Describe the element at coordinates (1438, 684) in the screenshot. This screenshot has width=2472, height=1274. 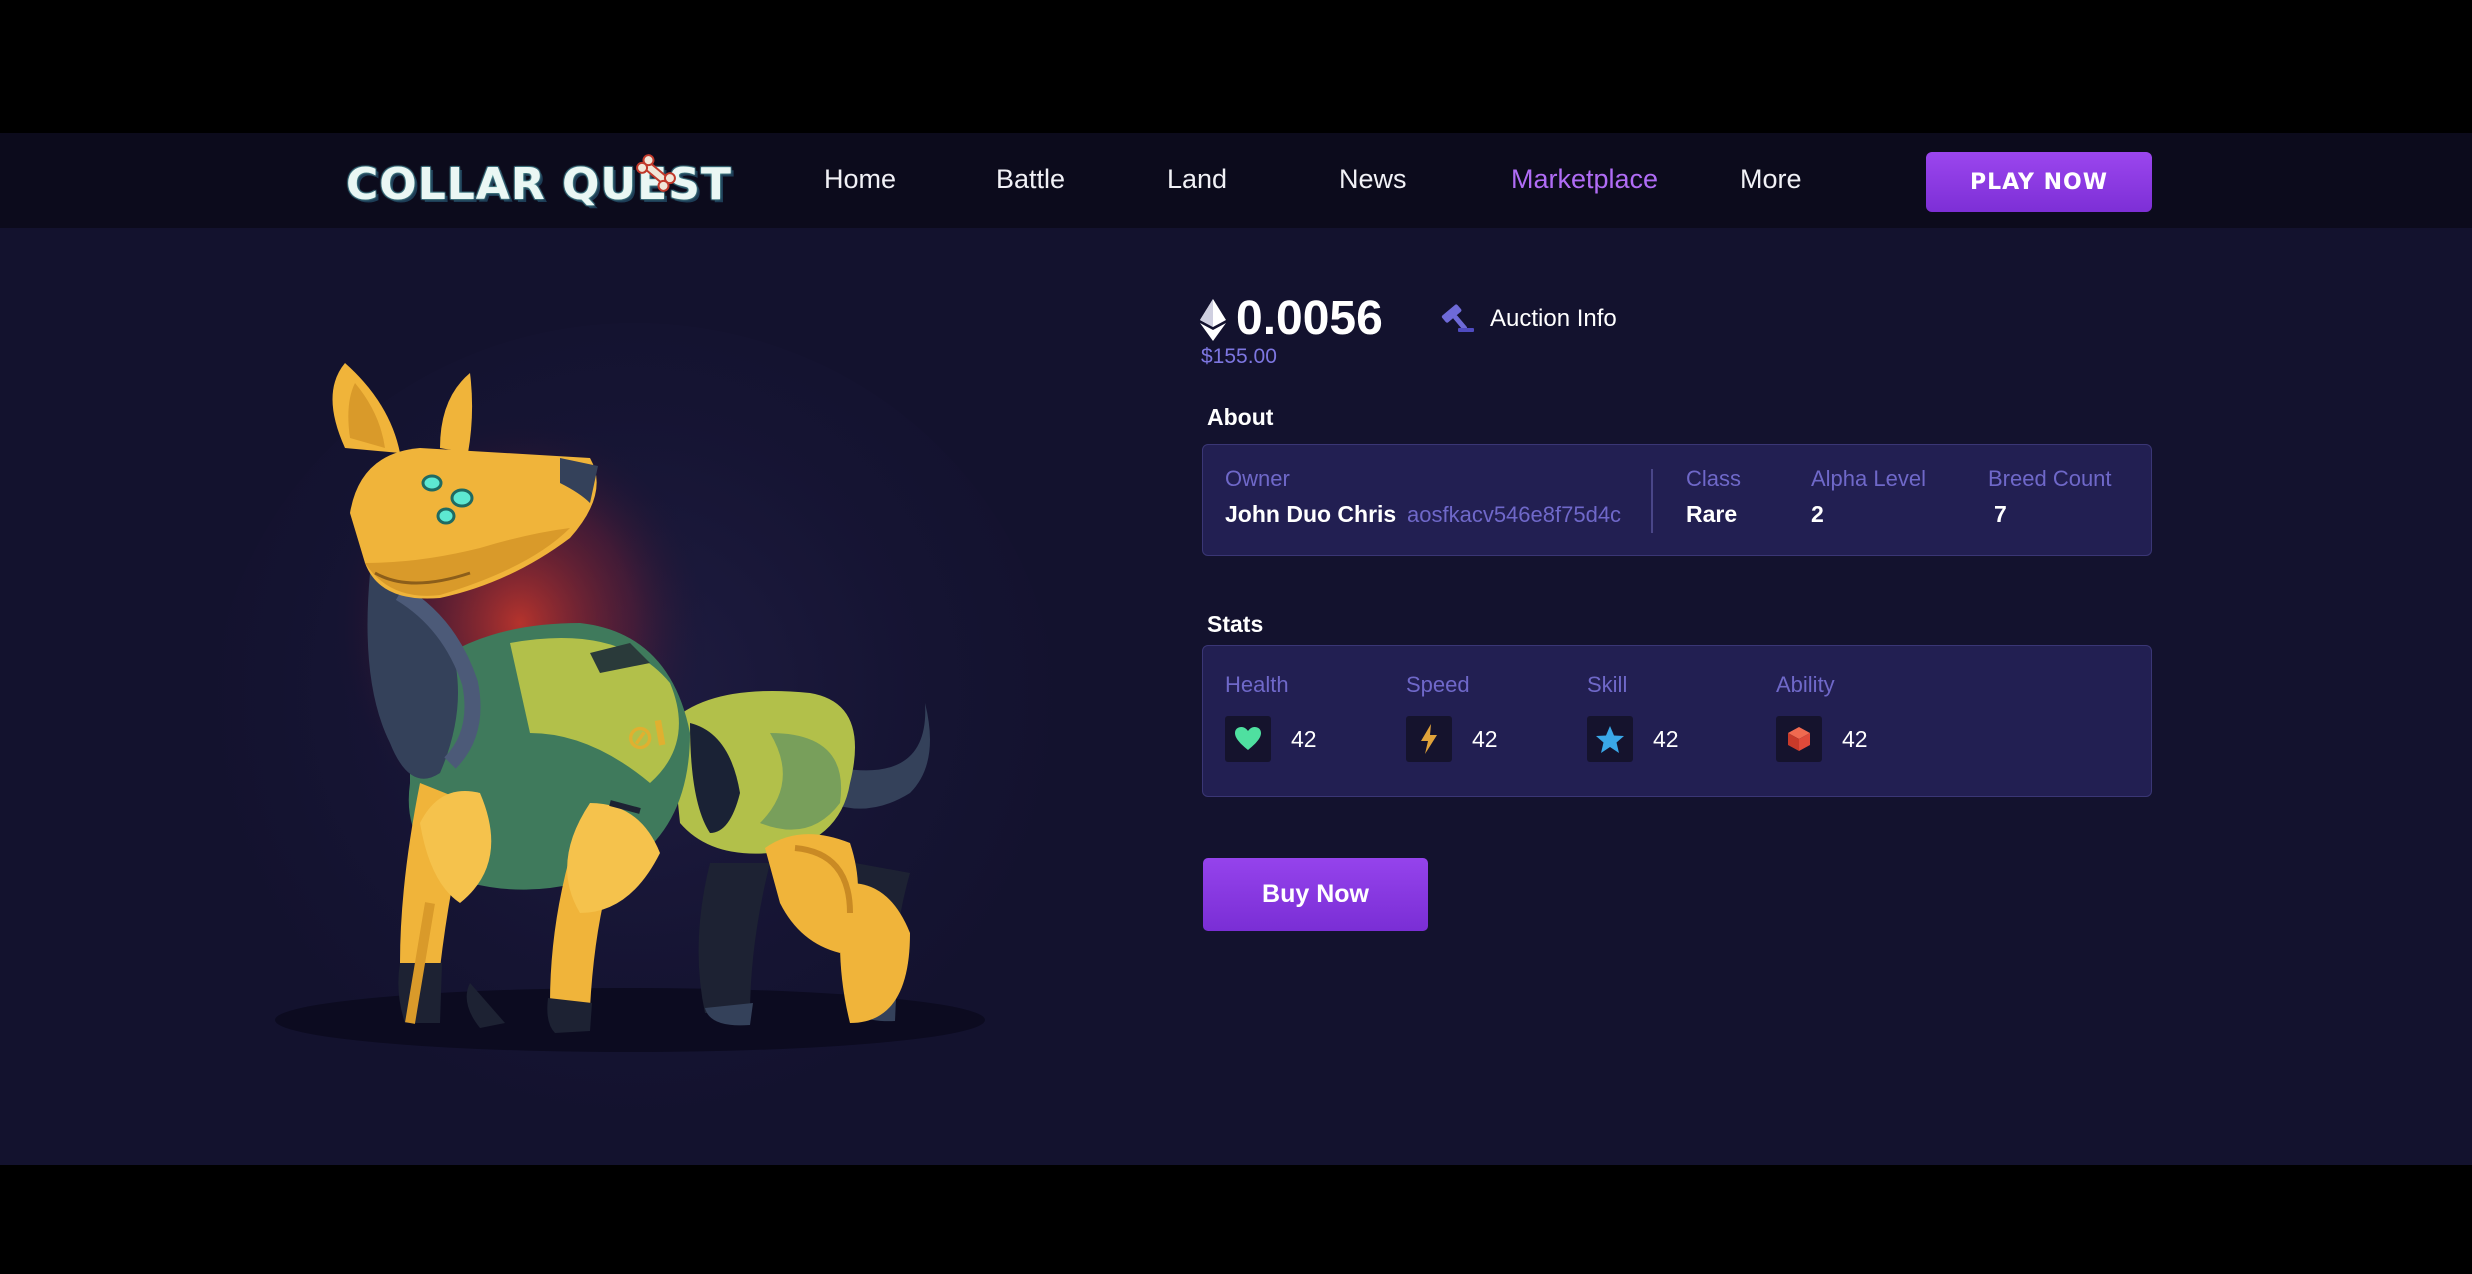
I see `speed-label: Speed` at that location.